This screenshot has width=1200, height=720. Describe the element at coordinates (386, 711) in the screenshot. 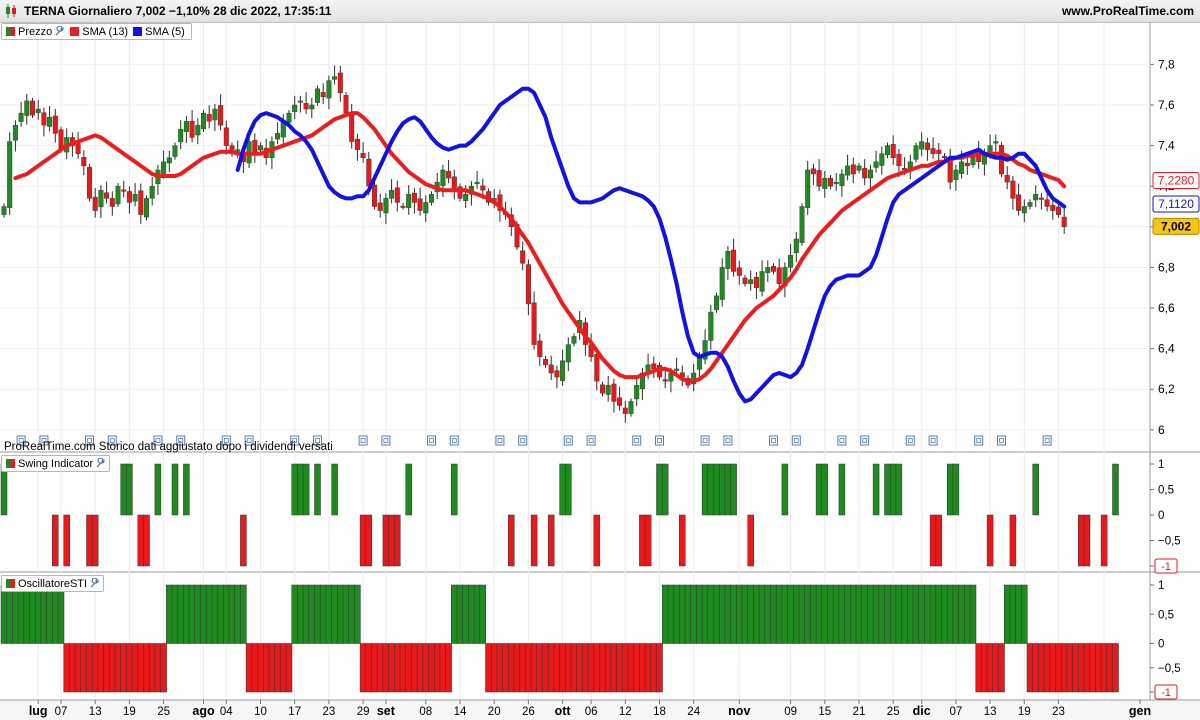

I see `x-tick-label: set` at that location.